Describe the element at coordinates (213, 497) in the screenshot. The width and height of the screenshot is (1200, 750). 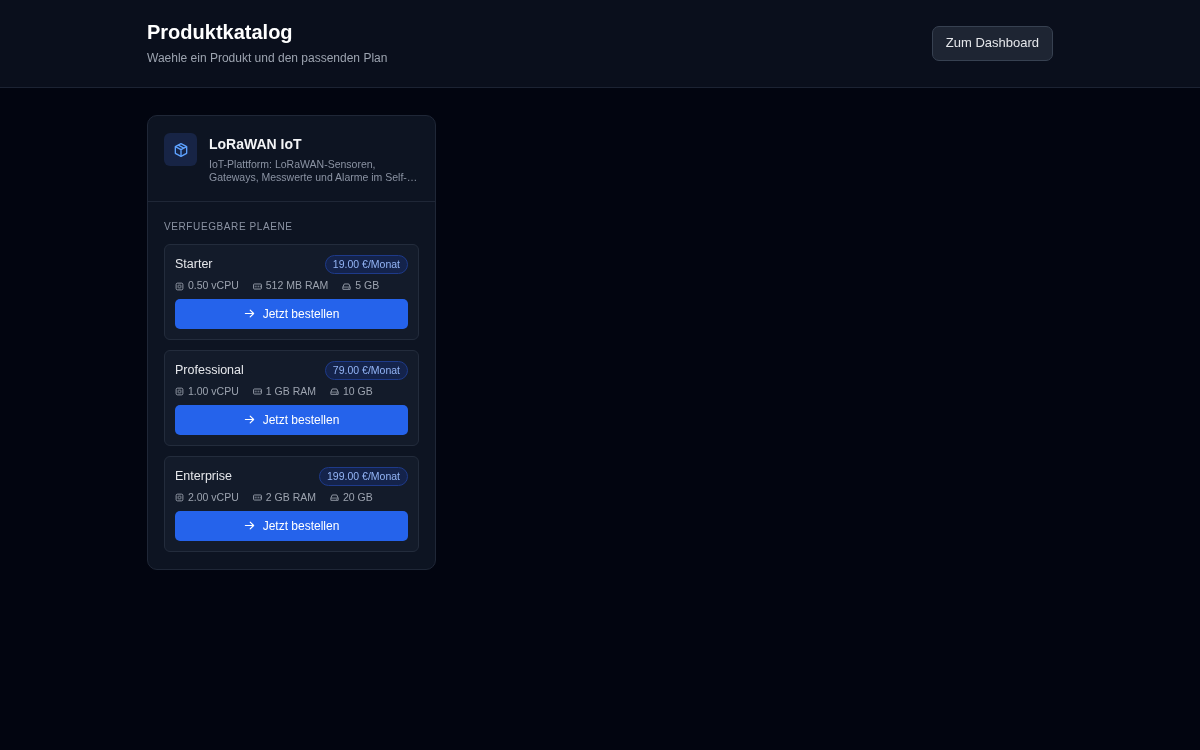
I see `spec-text: 2.00 vCPU` at that location.